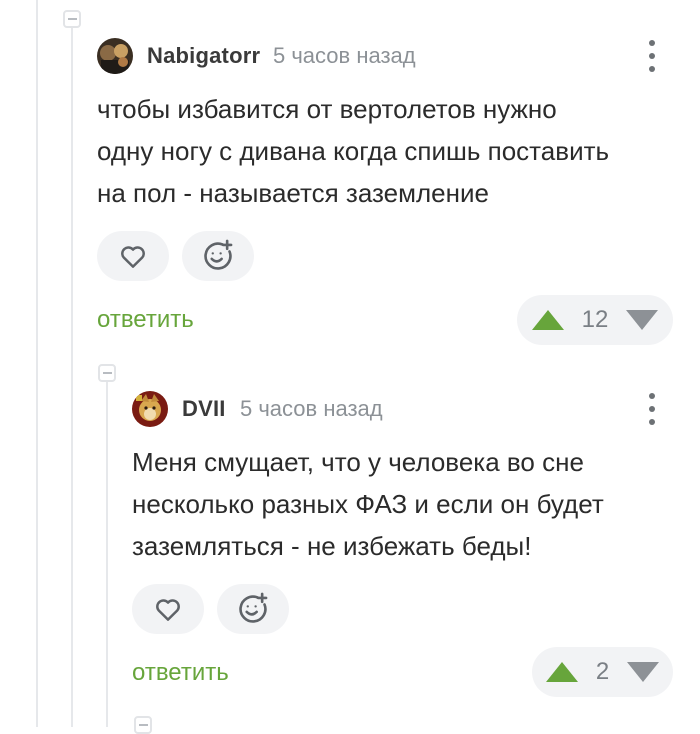 The image size is (700, 734). I want to click on thread-line-level1, so click(72, 377).